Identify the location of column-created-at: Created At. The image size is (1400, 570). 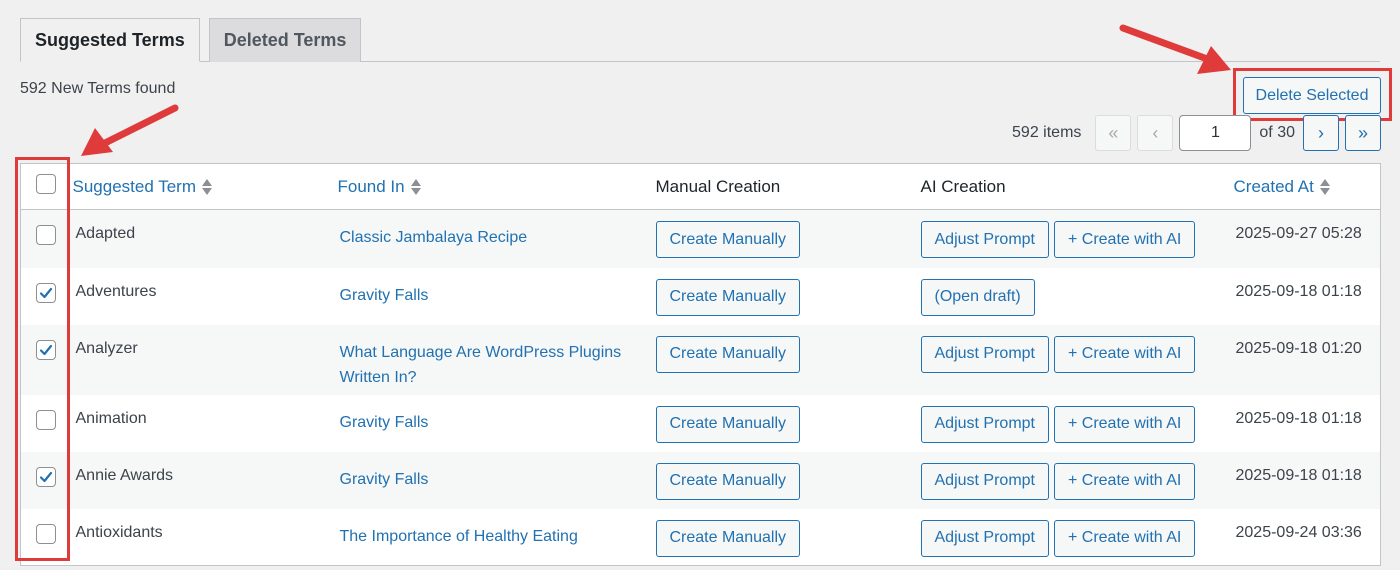
(1307, 186).